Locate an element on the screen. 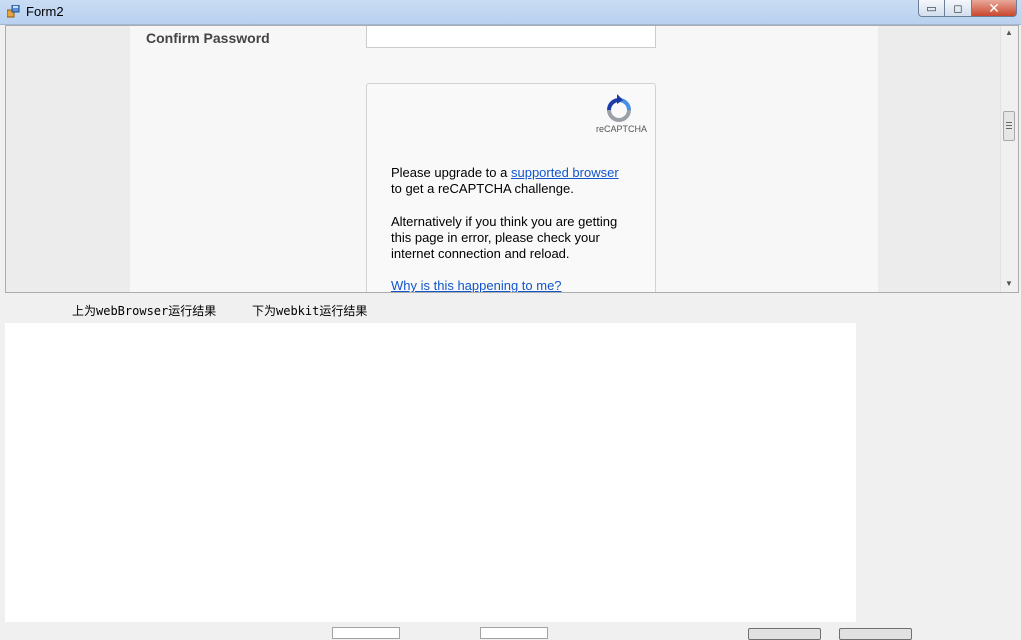 This screenshot has height=640, width=1021. window-title: Form2 is located at coordinates (45, 11).